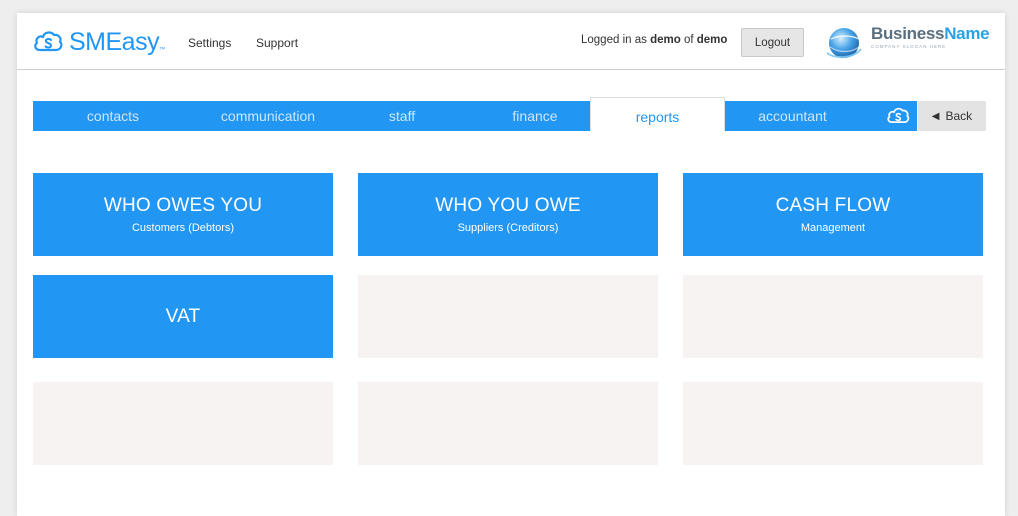  I want to click on back-label: Back, so click(959, 116).